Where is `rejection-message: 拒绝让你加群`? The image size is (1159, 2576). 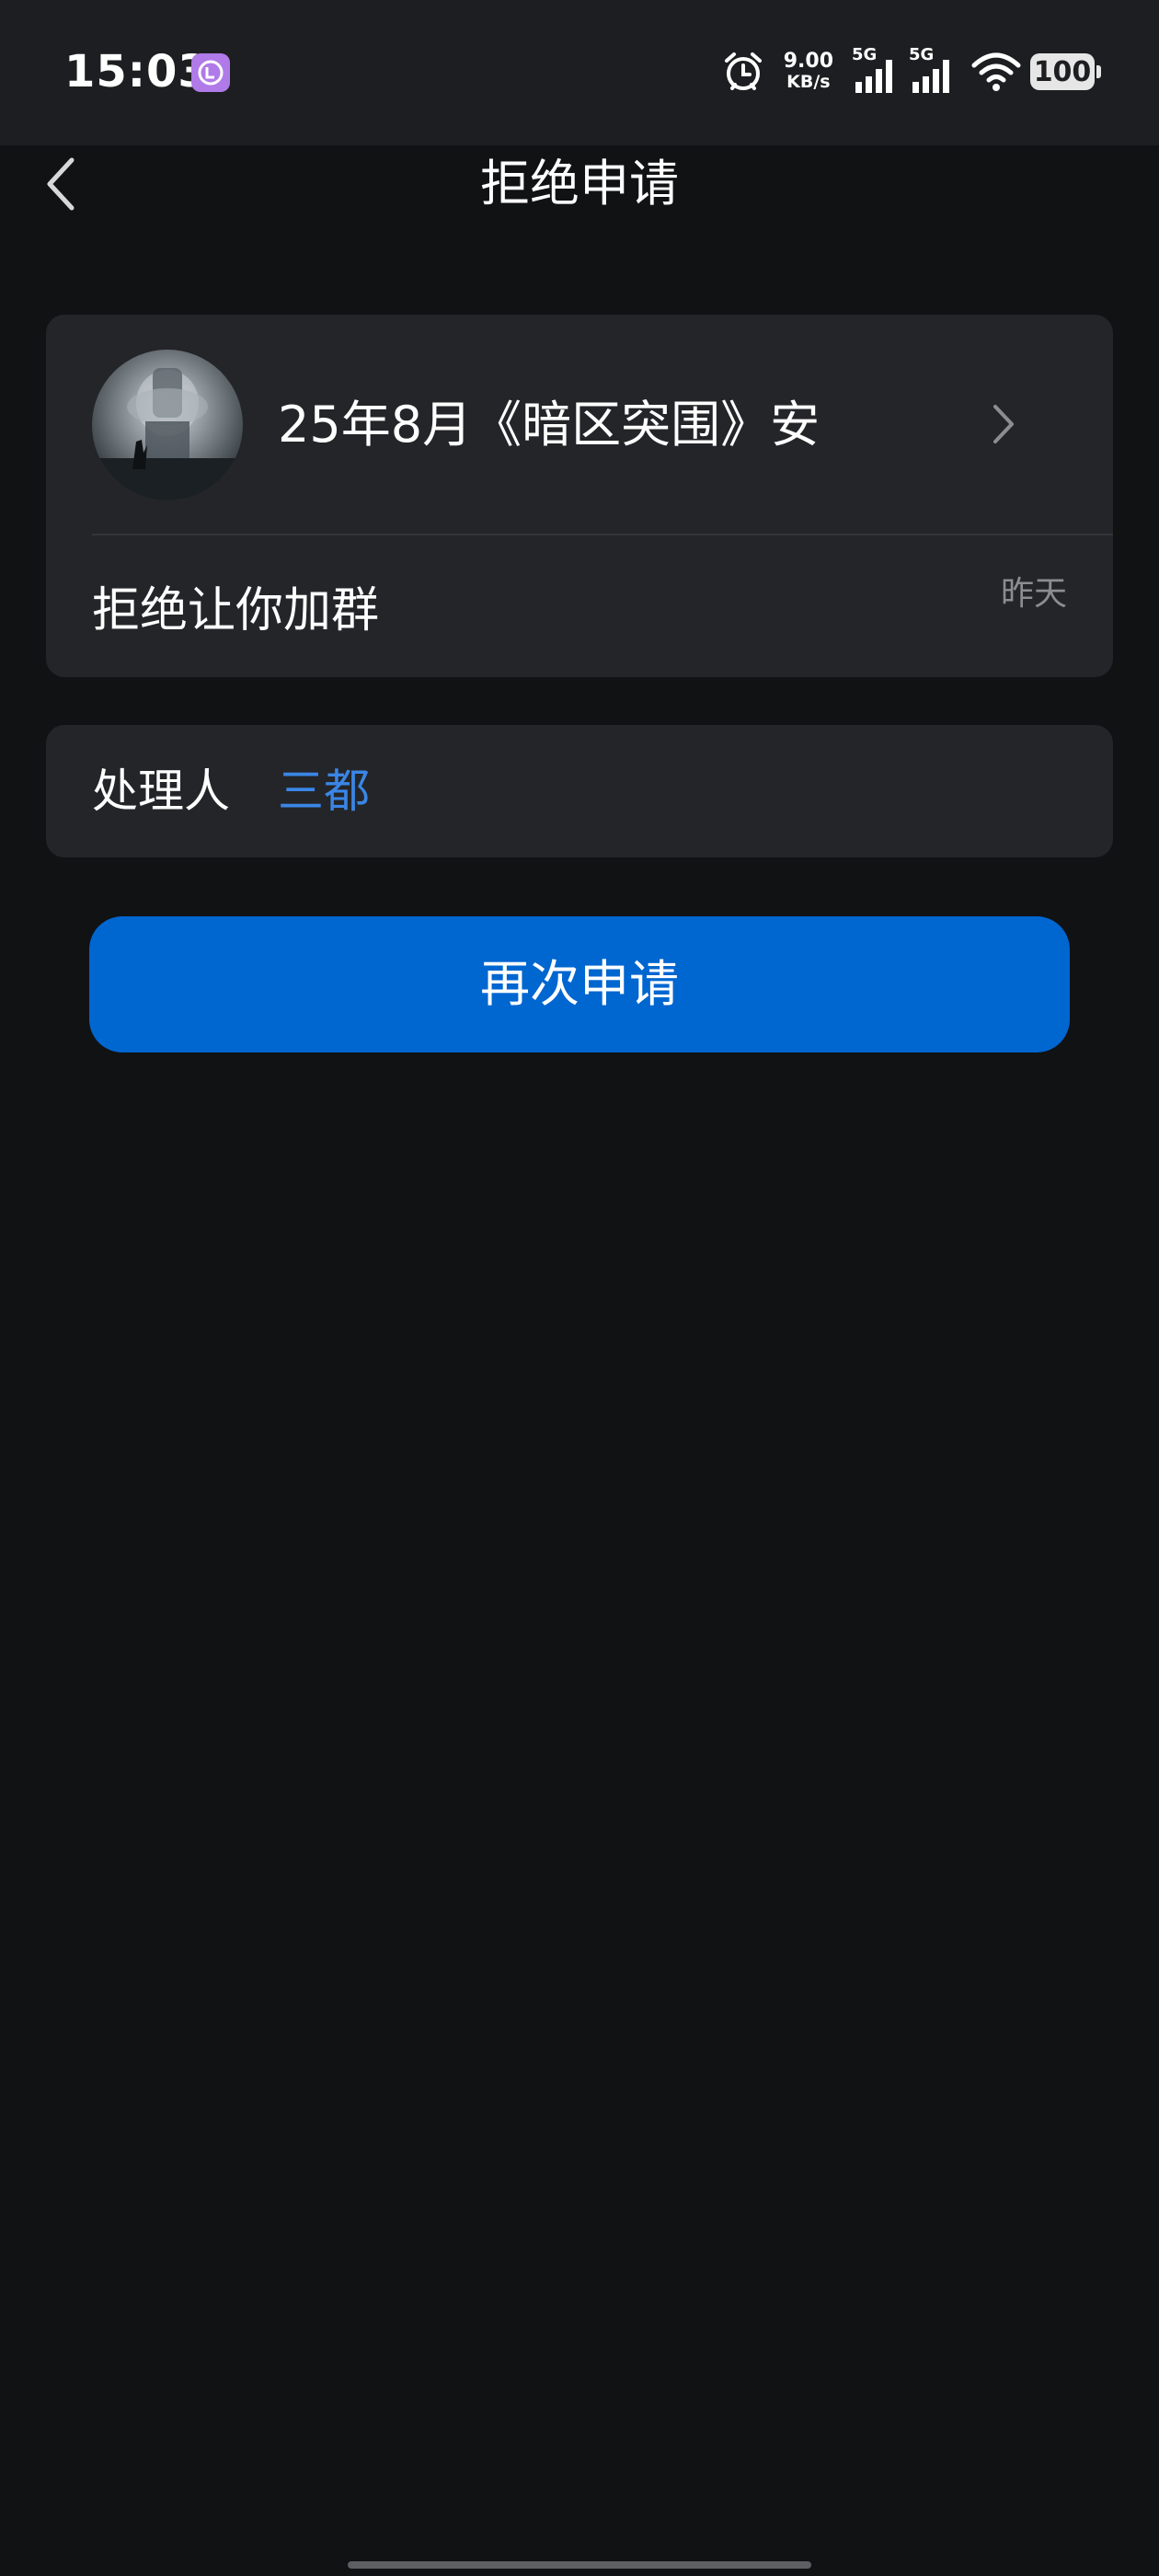
rejection-message: 拒绝让你加群 is located at coordinates (236, 610).